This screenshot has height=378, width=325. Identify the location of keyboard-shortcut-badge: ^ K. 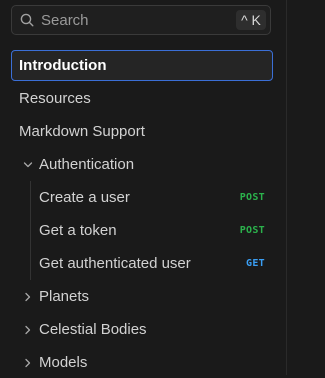
(251, 20).